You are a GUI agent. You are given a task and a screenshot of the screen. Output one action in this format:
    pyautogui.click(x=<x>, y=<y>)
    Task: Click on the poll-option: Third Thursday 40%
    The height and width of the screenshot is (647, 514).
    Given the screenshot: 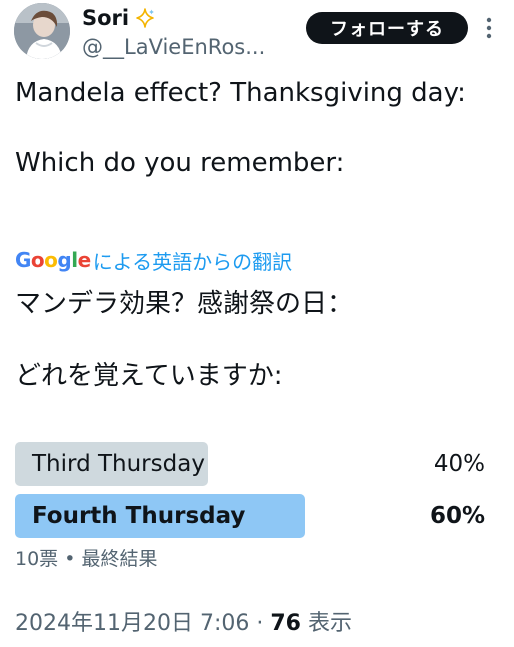 What is the action you would take?
    pyautogui.click(x=250, y=464)
    